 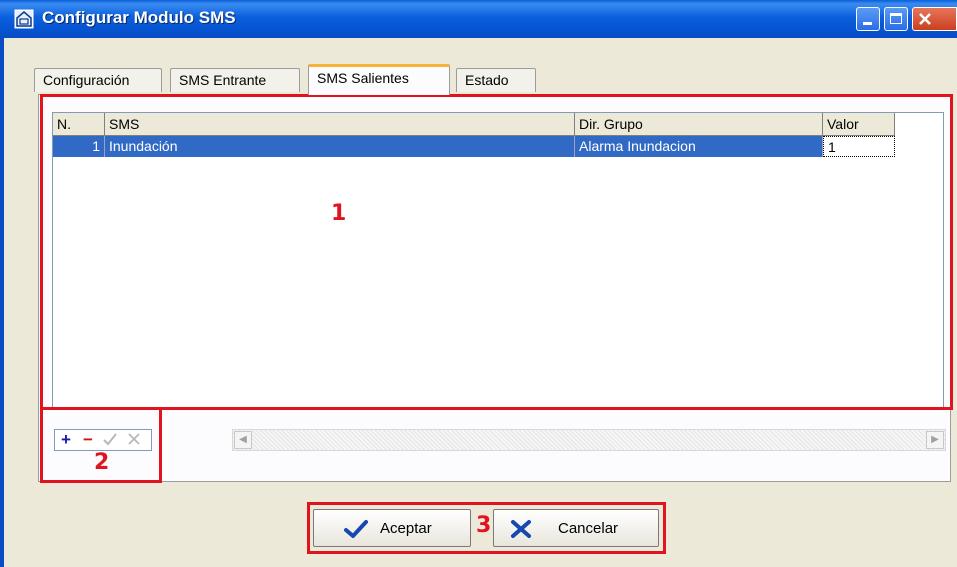 I want to click on minimize-button, so click(x=868, y=19).